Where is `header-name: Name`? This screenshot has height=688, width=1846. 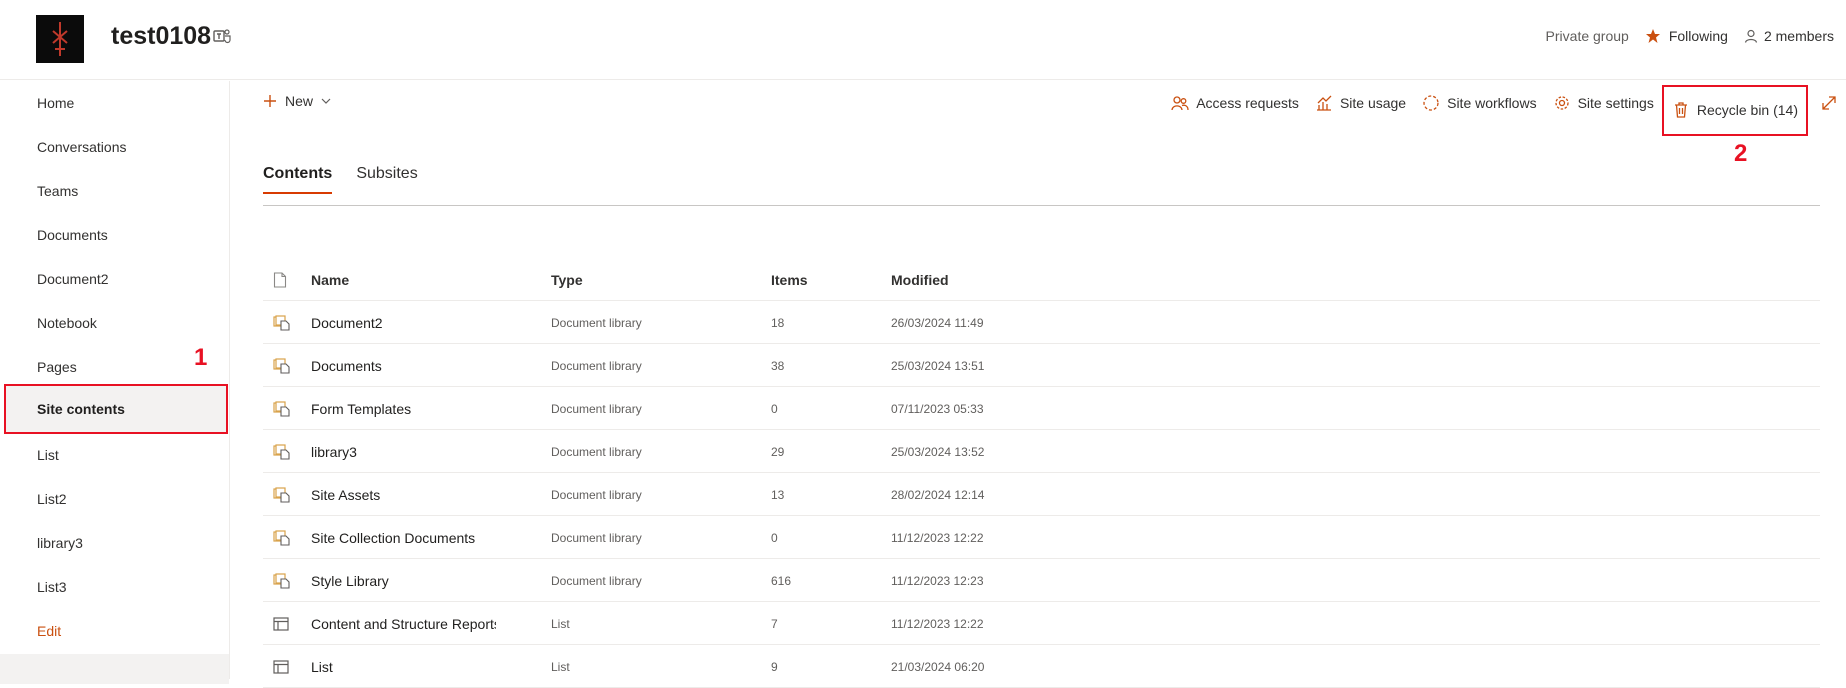 header-name: Name is located at coordinates (403, 279).